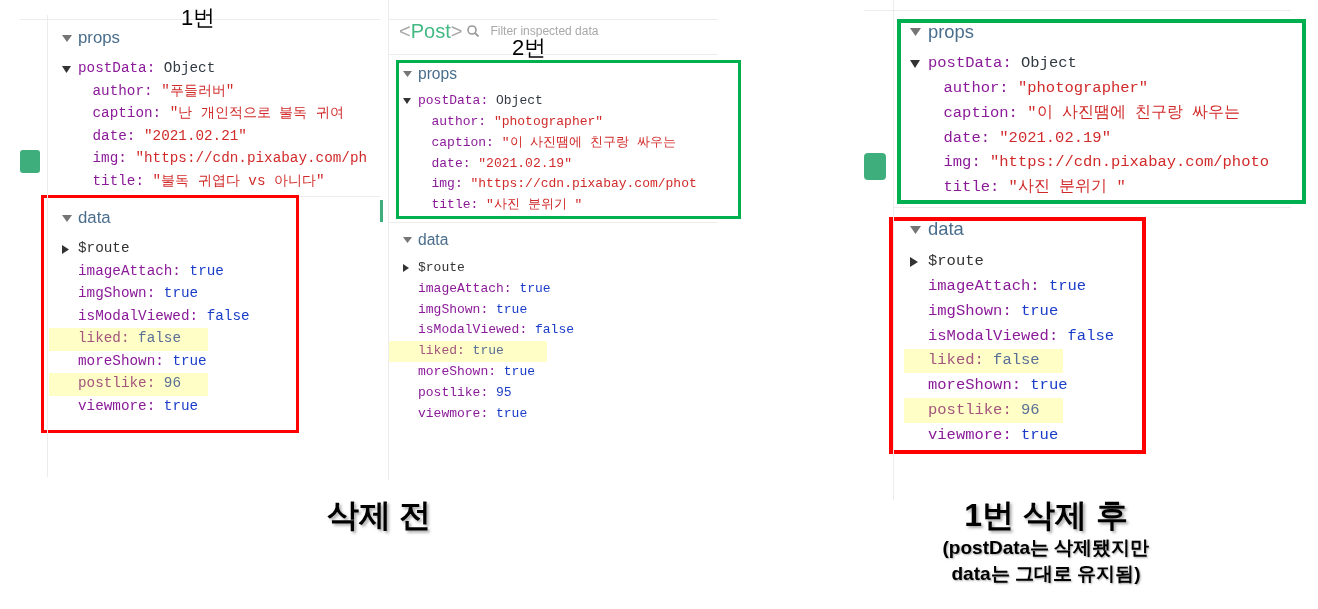  What do you see at coordinates (1130, 163) in the screenshot?
I see `property-value: "https://cdn.pixabay.com/photo` at bounding box center [1130, 163].